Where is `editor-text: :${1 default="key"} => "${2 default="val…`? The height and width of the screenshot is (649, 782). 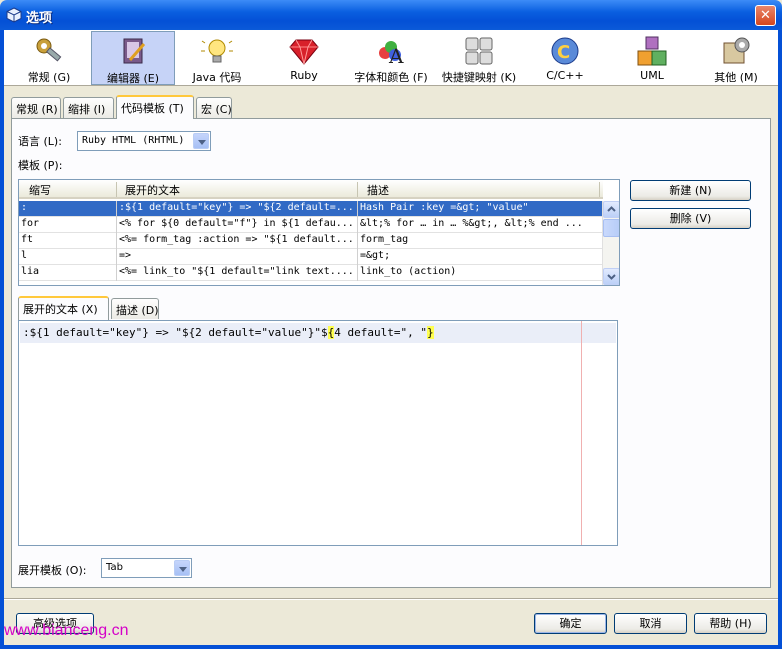
editor-text: :${1 default="key"} => "${2 default="val… is located at coordinates (228, 332).